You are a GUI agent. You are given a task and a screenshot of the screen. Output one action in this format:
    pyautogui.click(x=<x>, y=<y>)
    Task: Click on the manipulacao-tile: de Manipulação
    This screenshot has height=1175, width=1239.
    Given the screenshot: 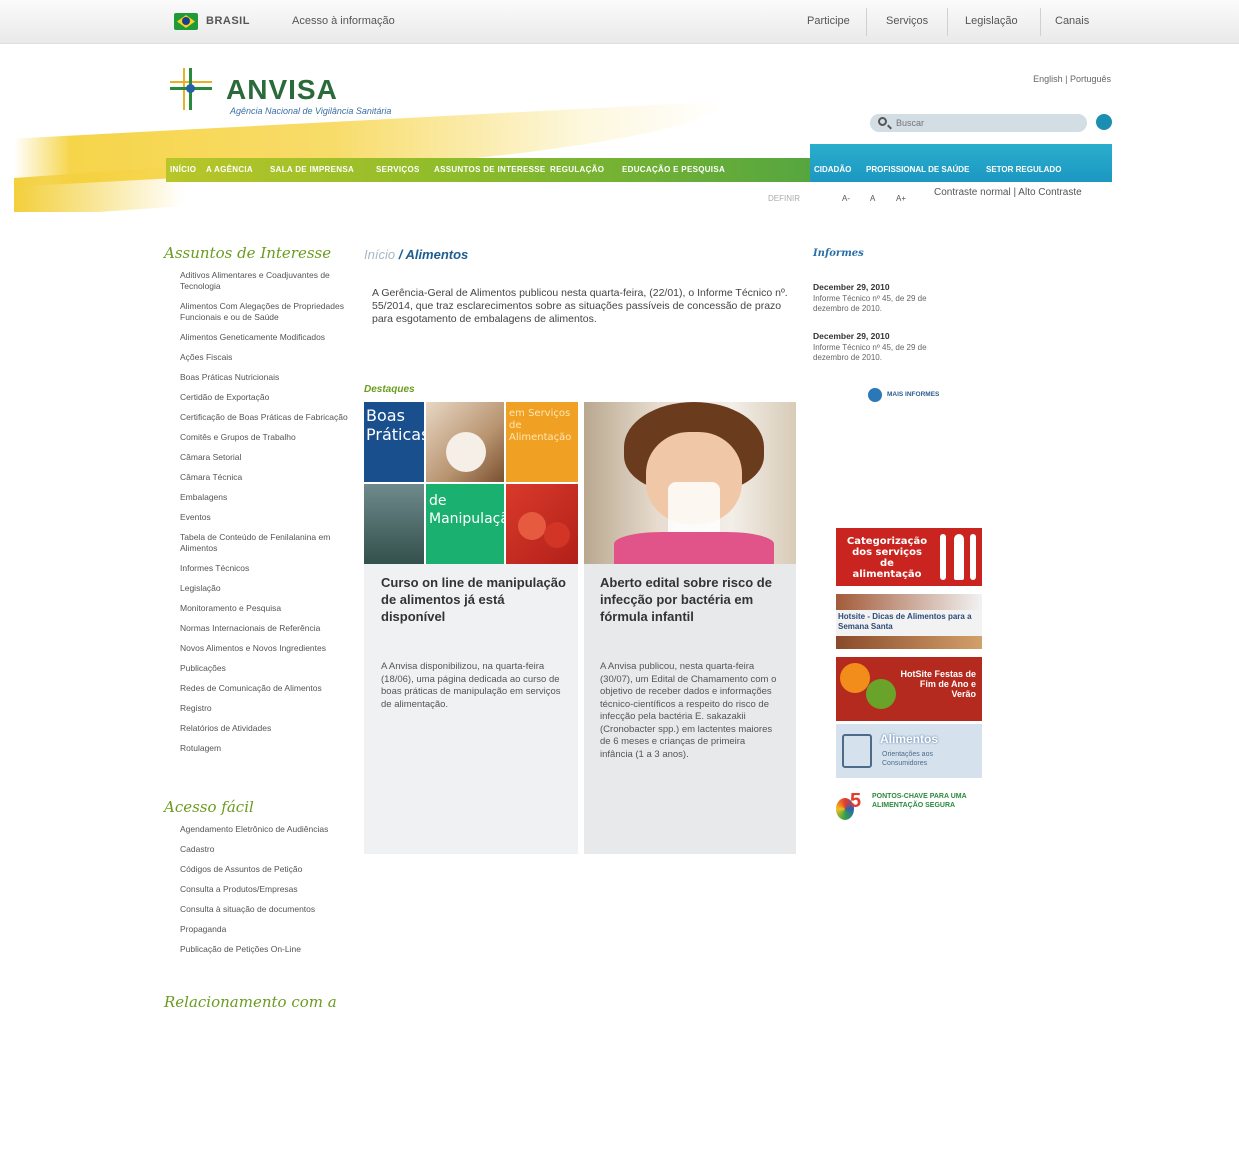 What is the action you would take?
    pyautogui.click(x=465, y=524)
    